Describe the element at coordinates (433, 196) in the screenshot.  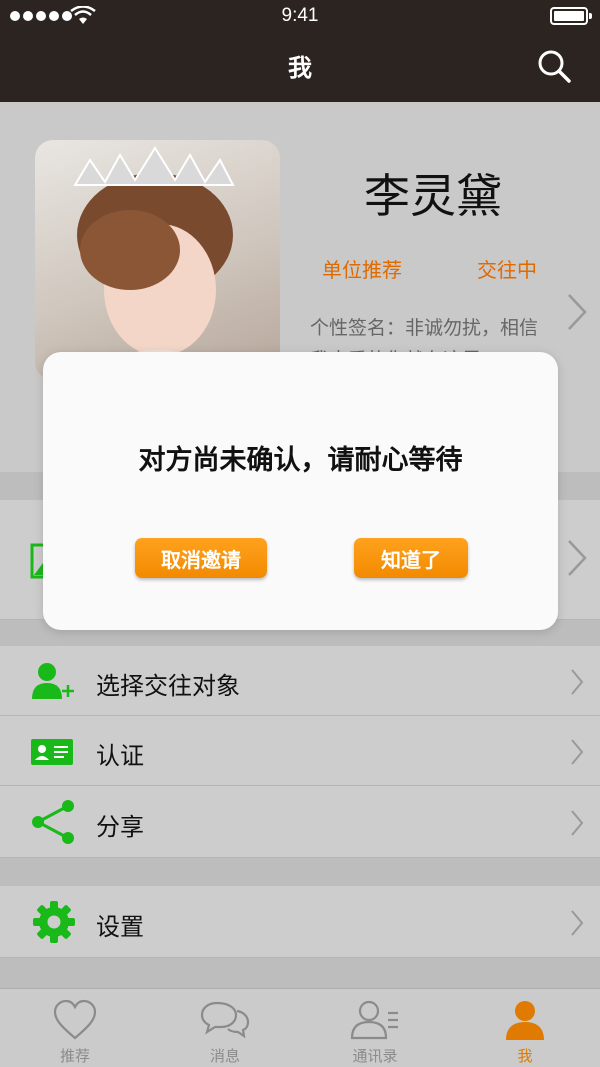
I see `profile-name: 李灵黛` at that location.